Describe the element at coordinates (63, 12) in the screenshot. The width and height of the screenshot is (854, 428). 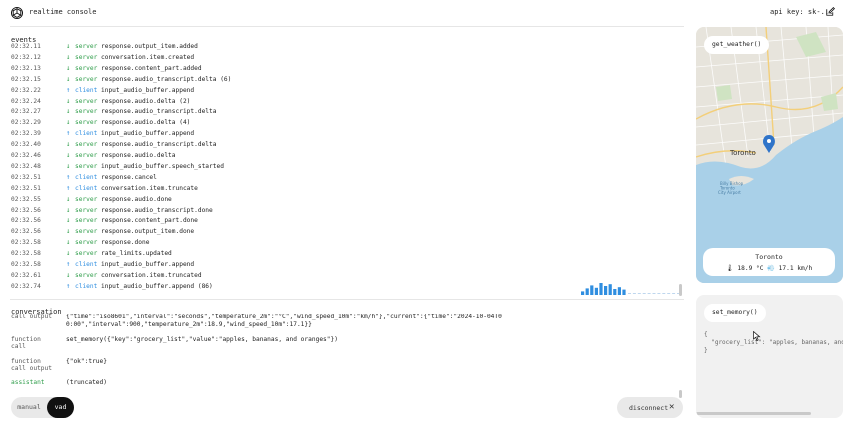
I see `app-title: realtime console` at that location.